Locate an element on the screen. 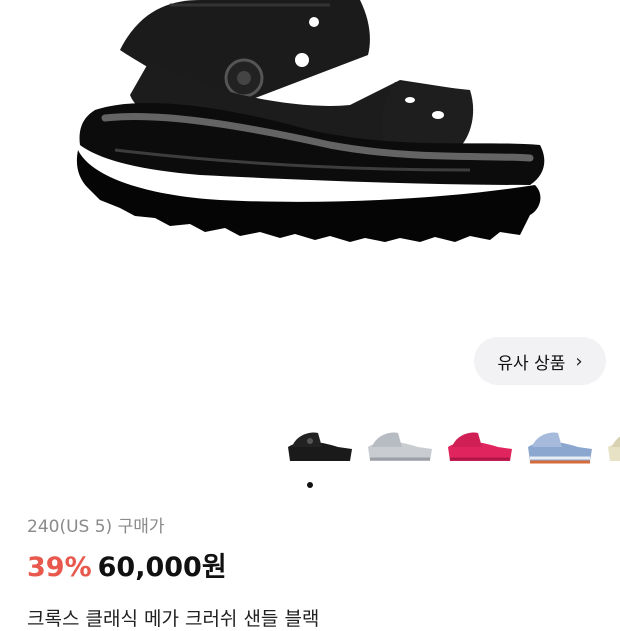  thumbnail-black is located at coordinates (319, 447).